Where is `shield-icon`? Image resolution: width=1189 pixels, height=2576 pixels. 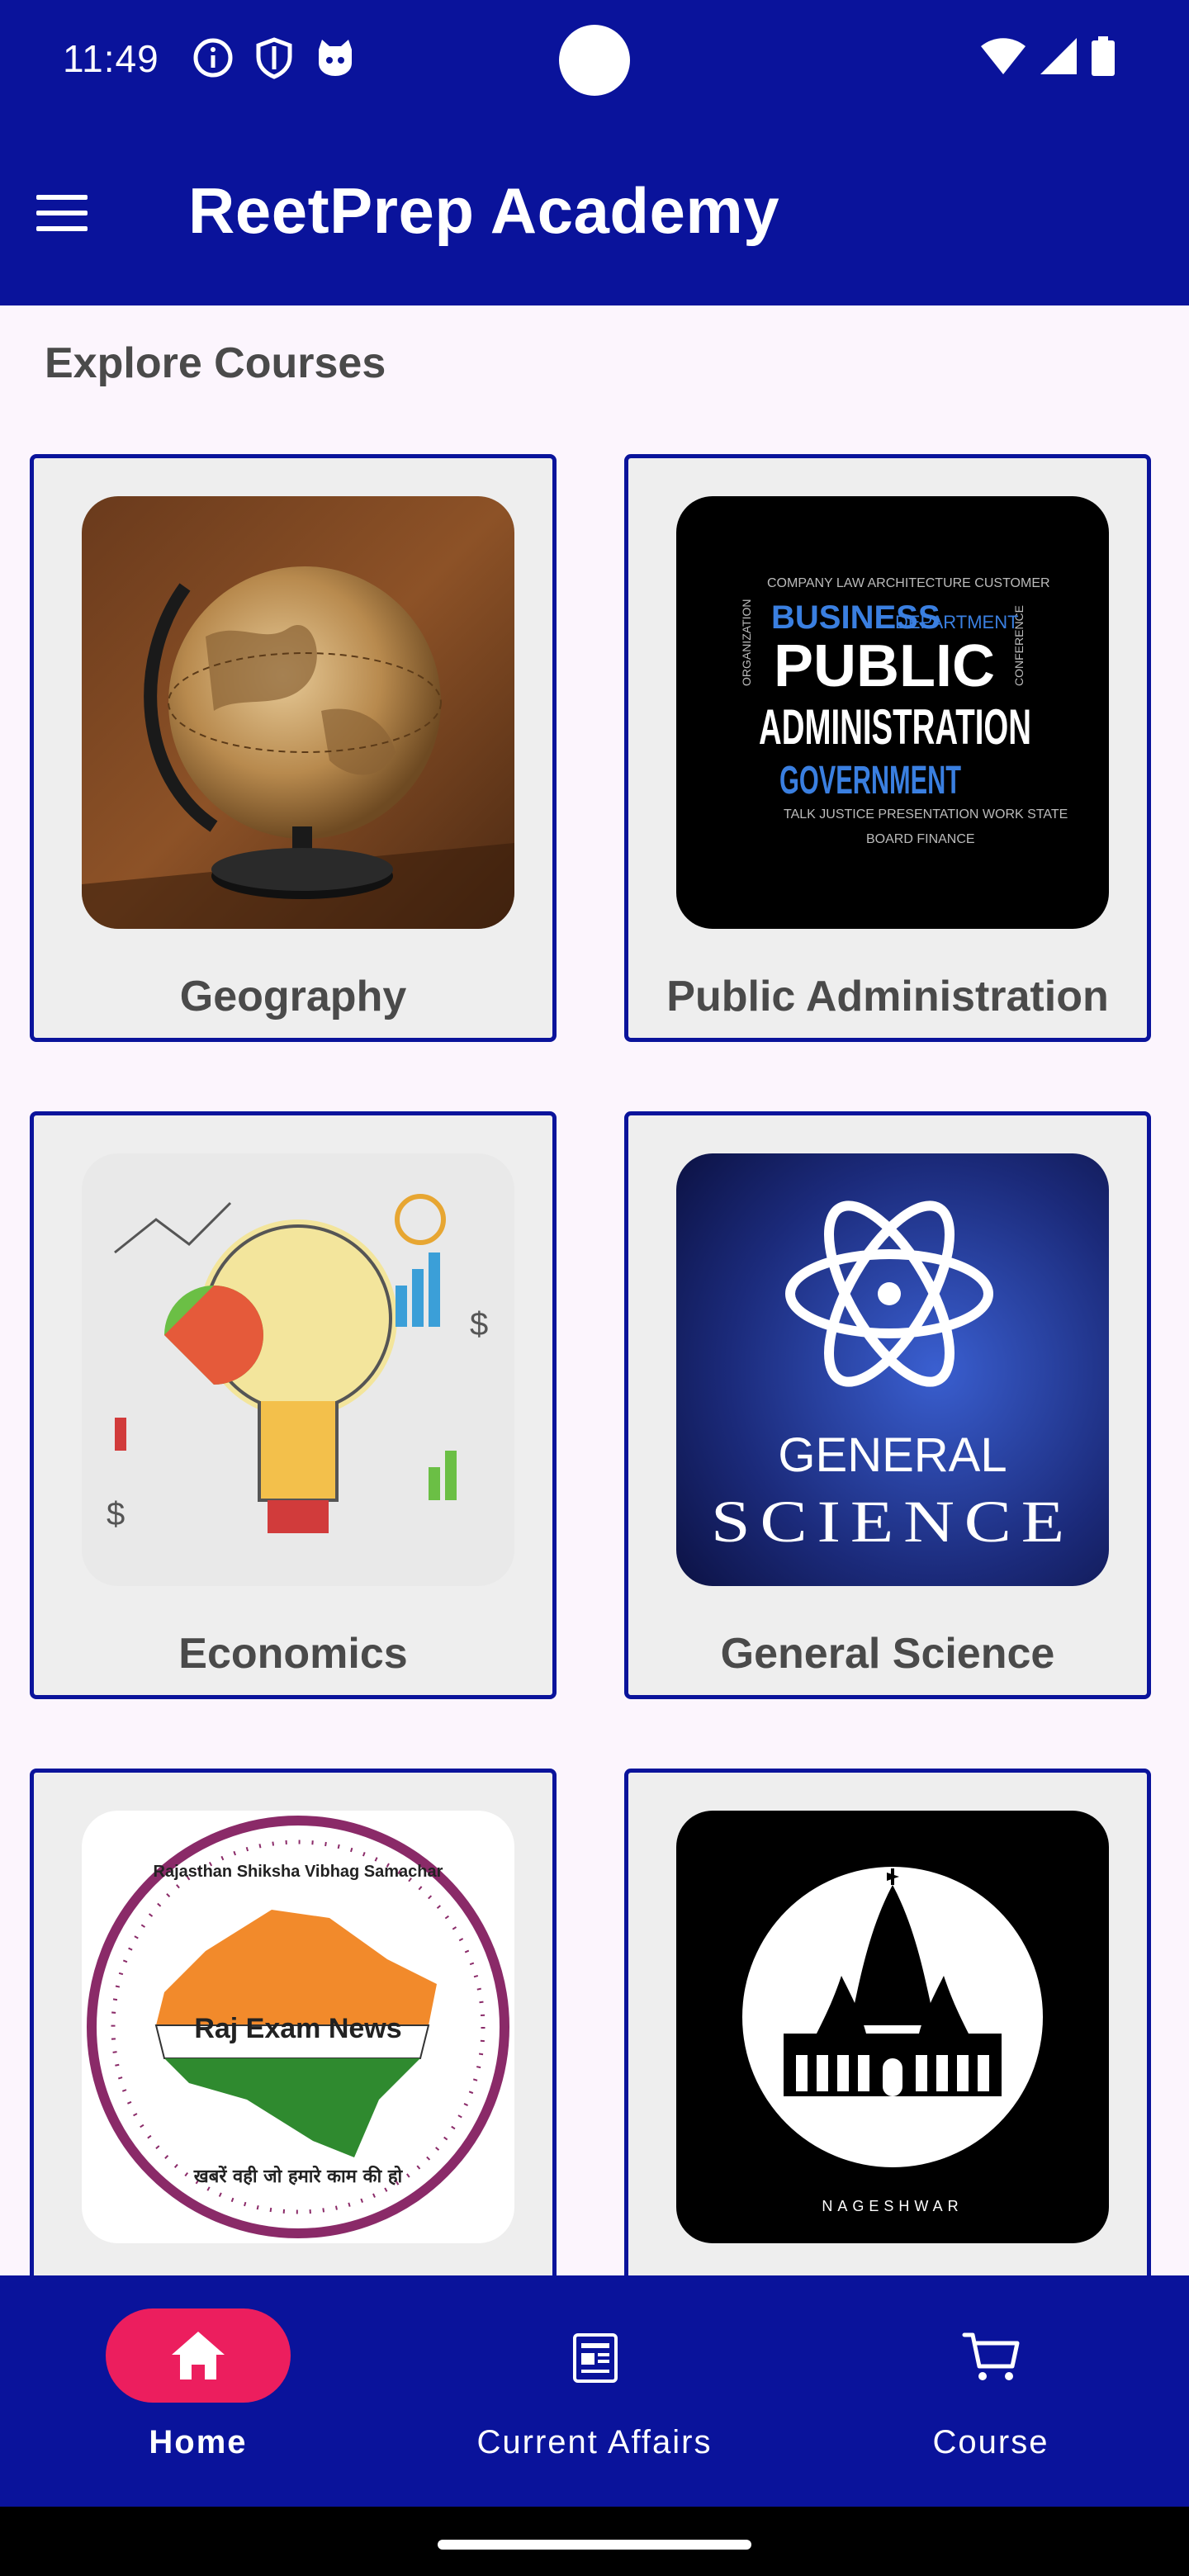 shield-icon is located at coordinates (274, 57).